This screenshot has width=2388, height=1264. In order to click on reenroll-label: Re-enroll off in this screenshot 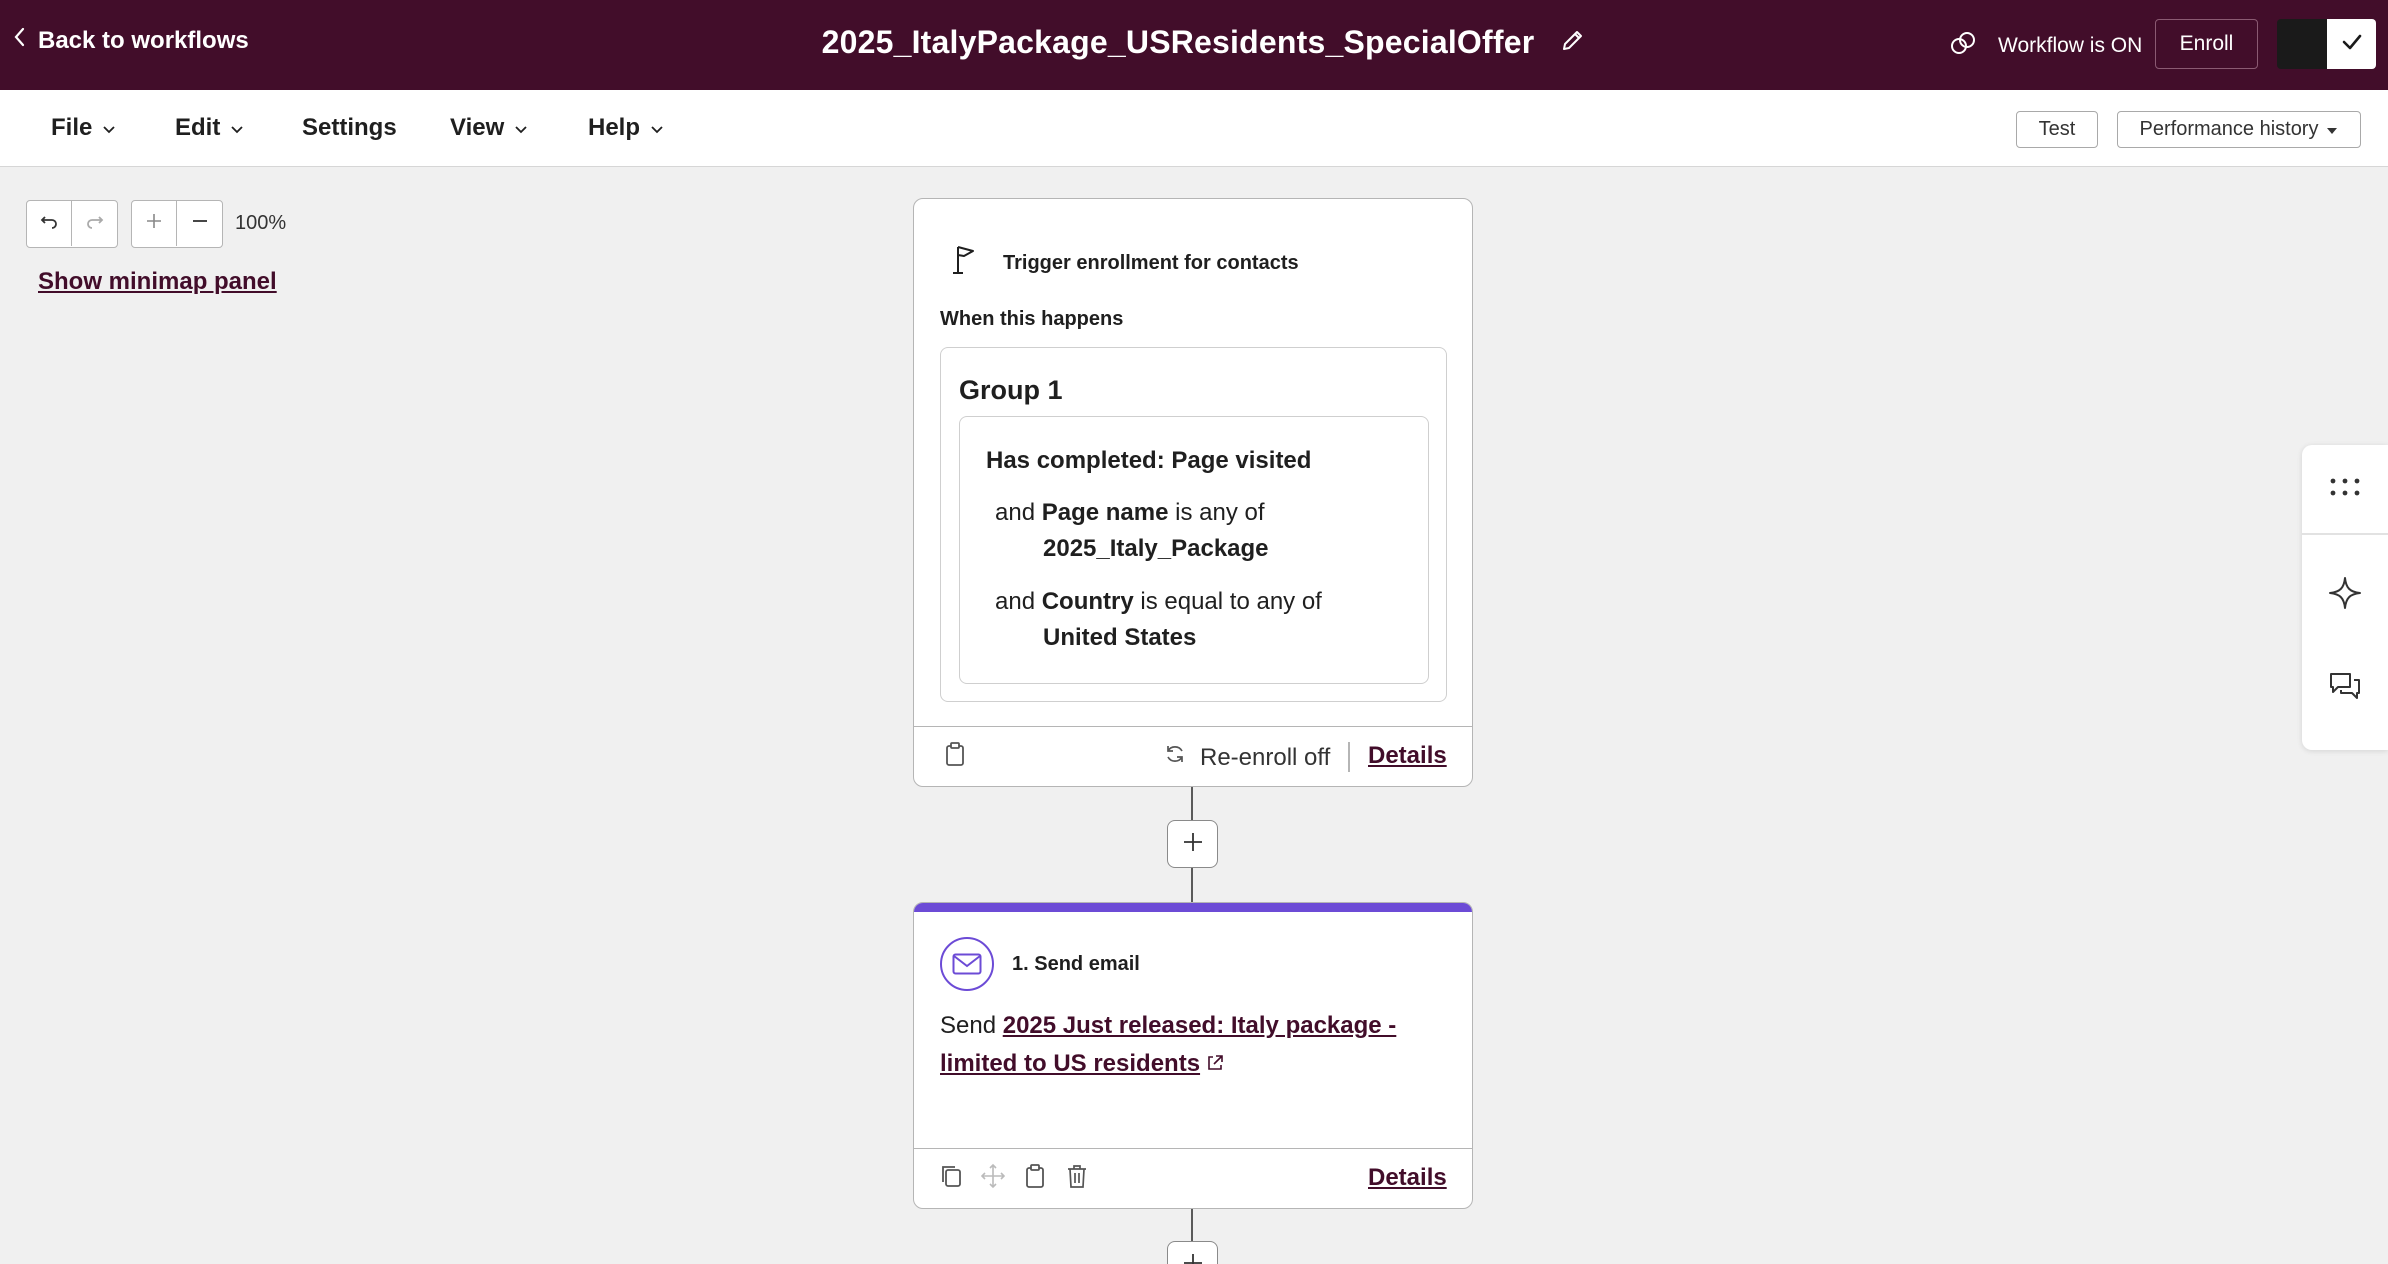, I will do `click(1265, 757)`.